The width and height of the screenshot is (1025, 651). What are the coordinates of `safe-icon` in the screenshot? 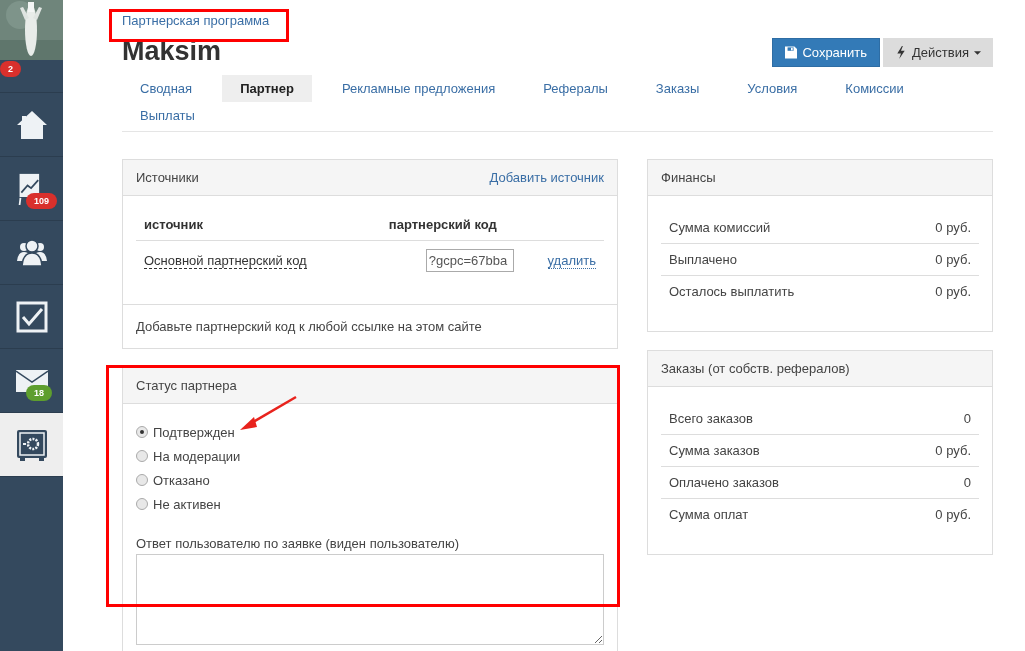 It's located at (31, 444).